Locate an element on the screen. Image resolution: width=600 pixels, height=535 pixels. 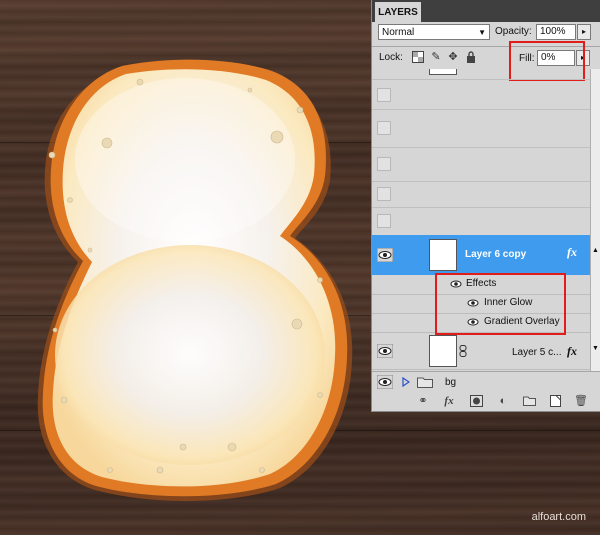
brush-icon: ✎ is located at coordinates (436, 57).